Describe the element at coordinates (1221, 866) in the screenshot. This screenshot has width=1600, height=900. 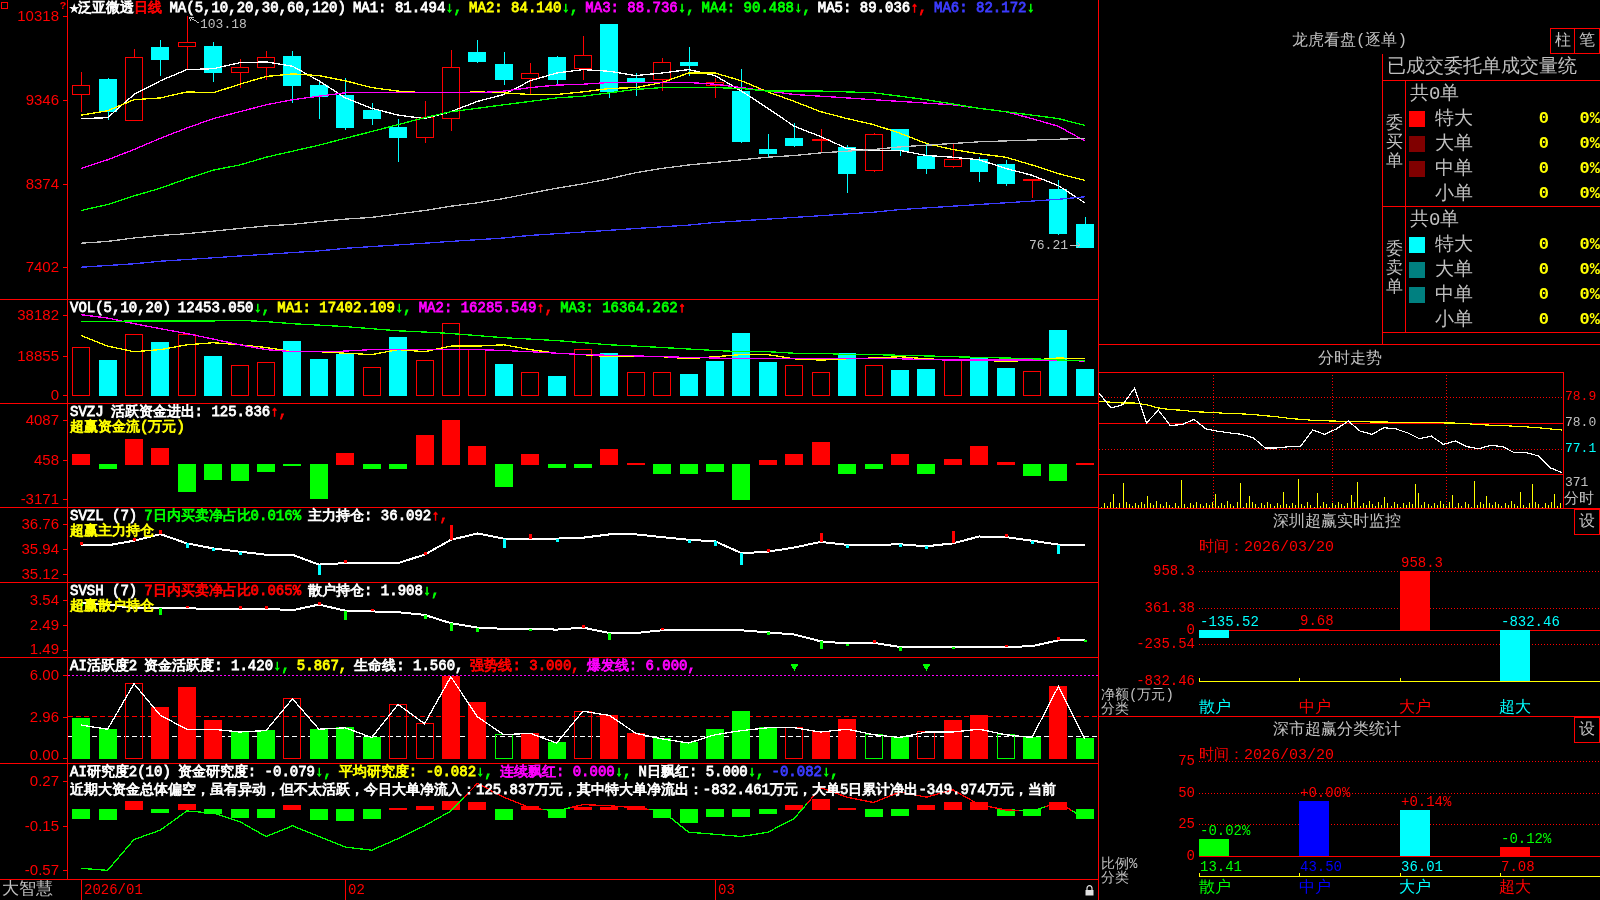
I see `value-label: 13.41` at that location.